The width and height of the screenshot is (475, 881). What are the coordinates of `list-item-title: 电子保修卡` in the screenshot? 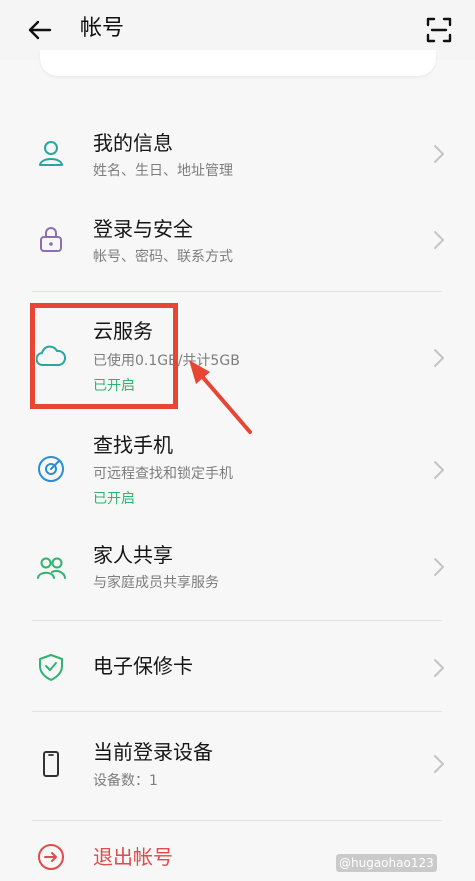 It's located at (143, 666).